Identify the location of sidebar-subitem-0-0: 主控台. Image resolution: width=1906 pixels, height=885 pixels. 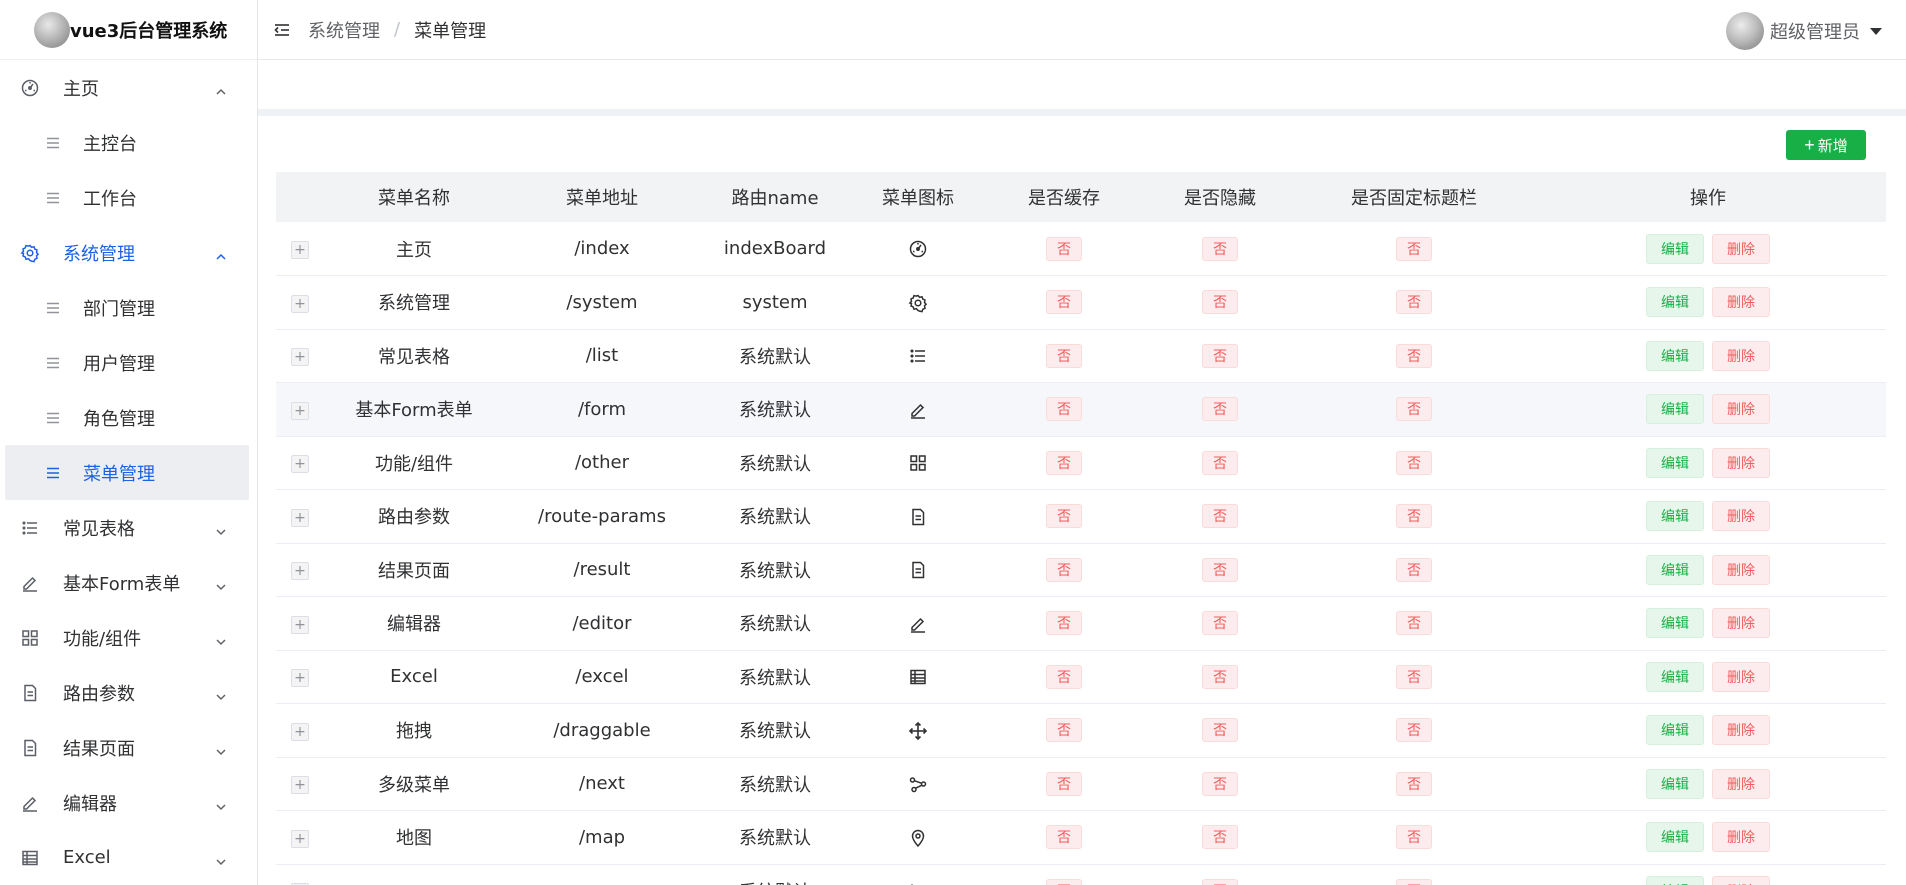
(128, 142).